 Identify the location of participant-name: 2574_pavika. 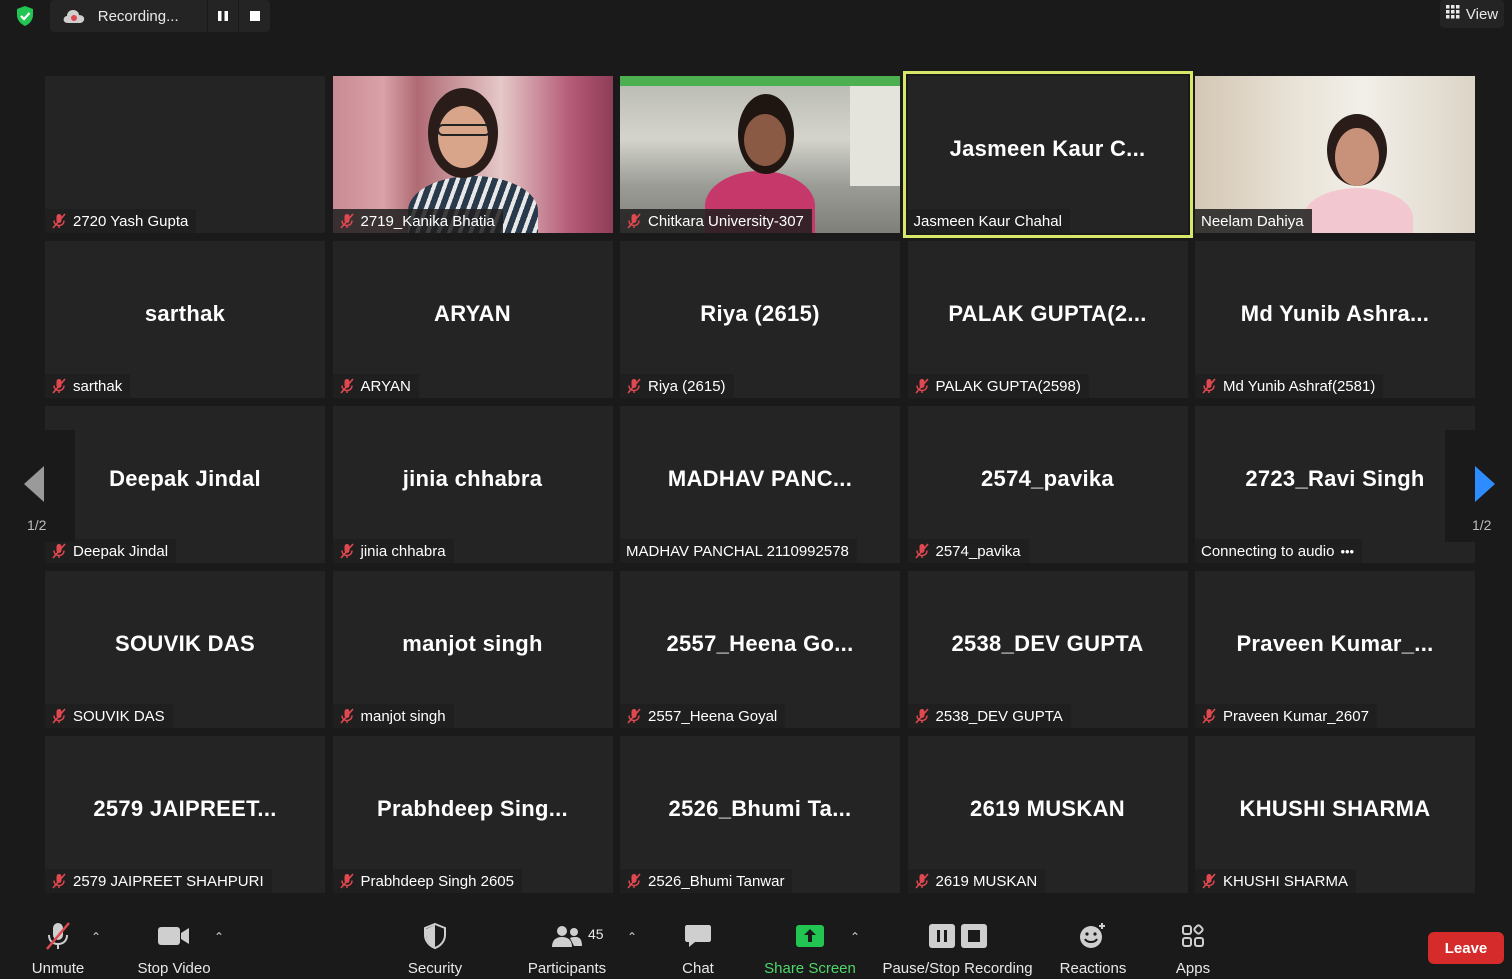
(978, 551).